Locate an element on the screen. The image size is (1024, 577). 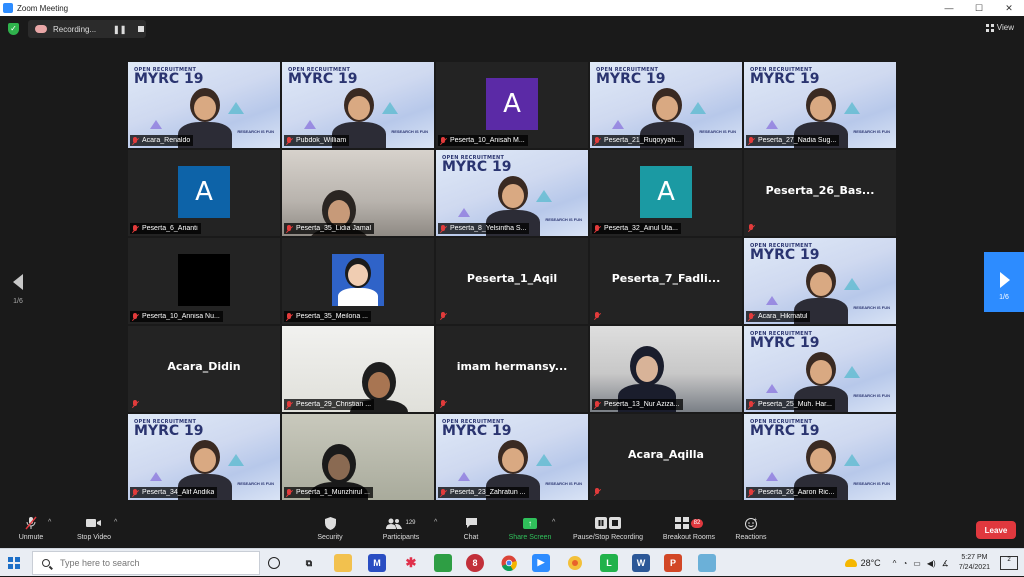
taskbar-search-input is located at coordinates (150, 563).